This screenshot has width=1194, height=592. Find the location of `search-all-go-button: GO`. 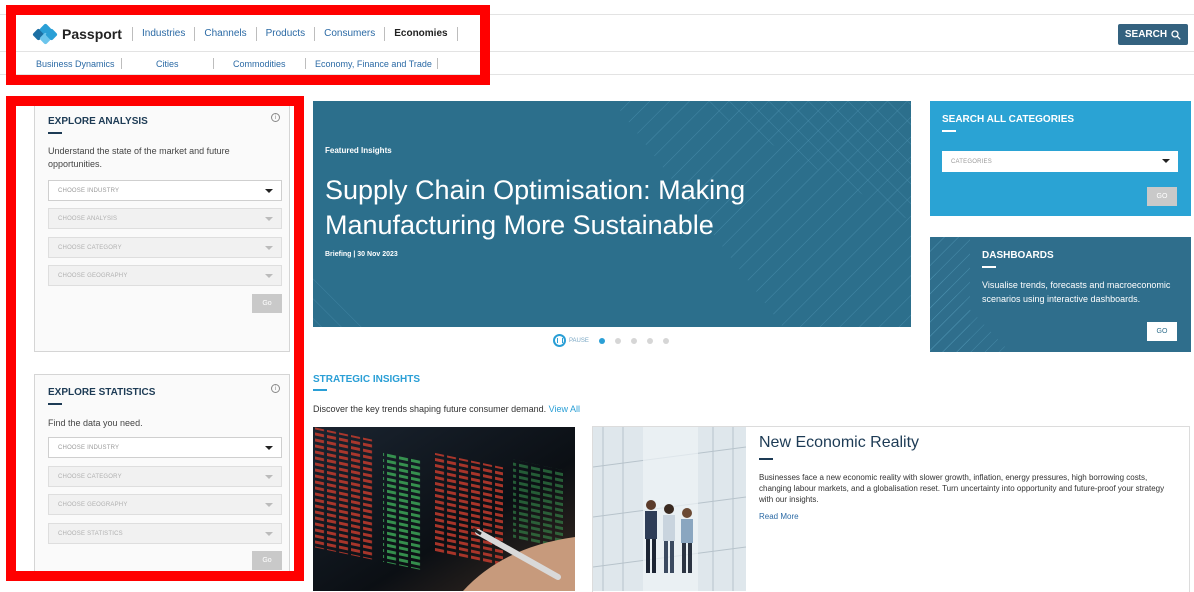

search-all-go-button: GO is located at coordinates (1162, 196).